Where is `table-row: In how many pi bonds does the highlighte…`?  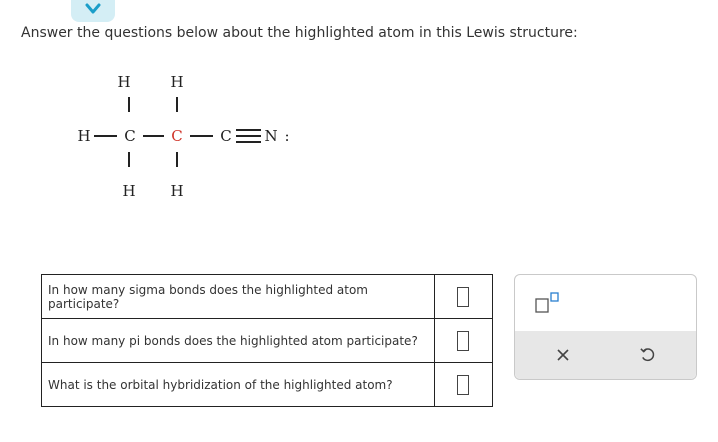
table-row: In how many pi bonds does the highlighte… is located at coordinates (267, 340).